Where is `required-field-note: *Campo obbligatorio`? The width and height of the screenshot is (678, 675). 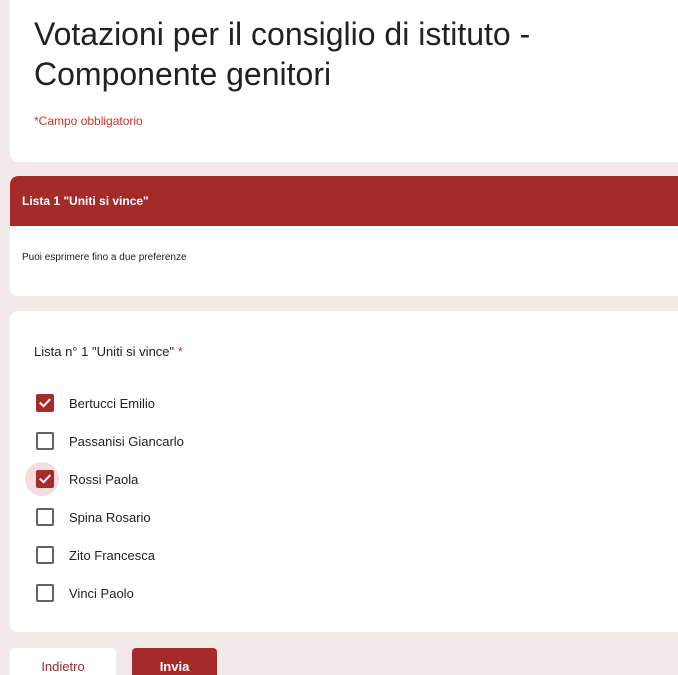
required-field-note: *Campo obbligatorio is located at coordinates (88, 121).